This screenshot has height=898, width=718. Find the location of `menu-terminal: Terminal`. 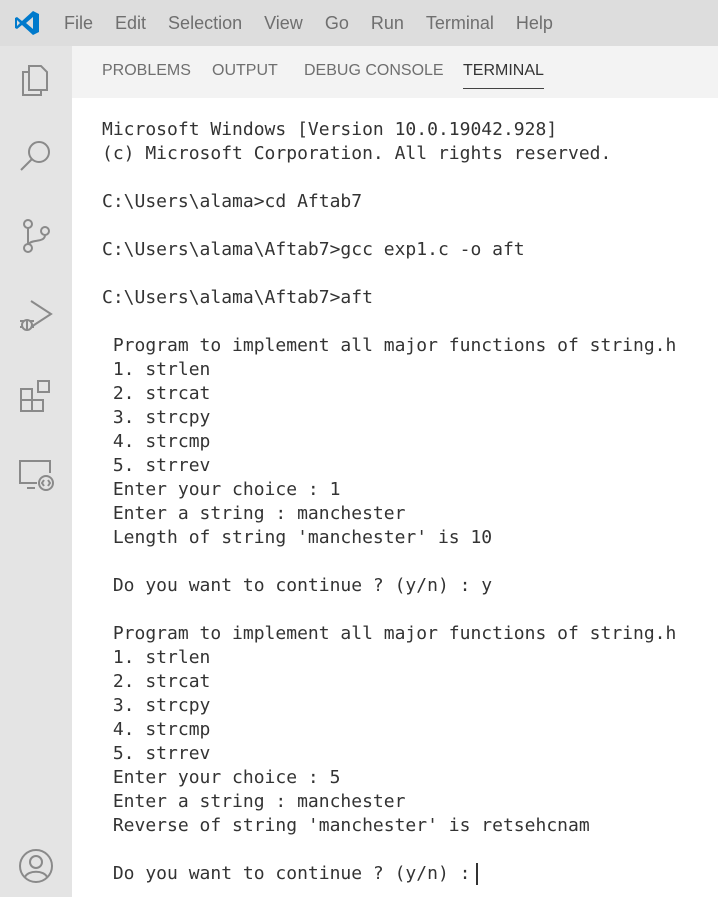

menu-terminal: Terminal is located at coordinates (460, 23).